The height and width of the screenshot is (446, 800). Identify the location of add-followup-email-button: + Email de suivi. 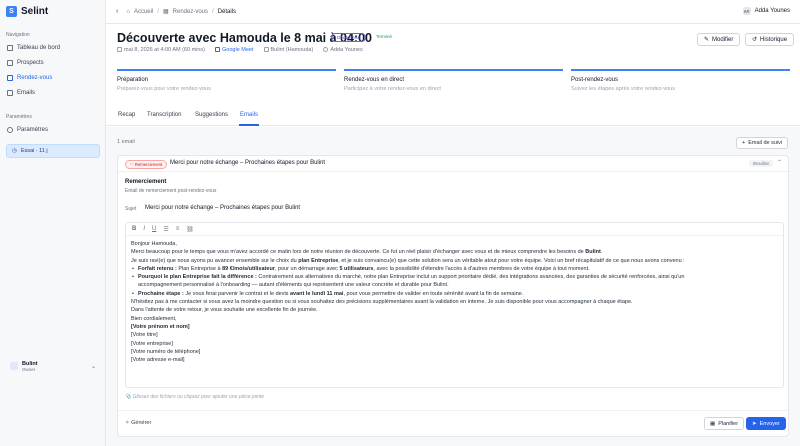
(762, 143).